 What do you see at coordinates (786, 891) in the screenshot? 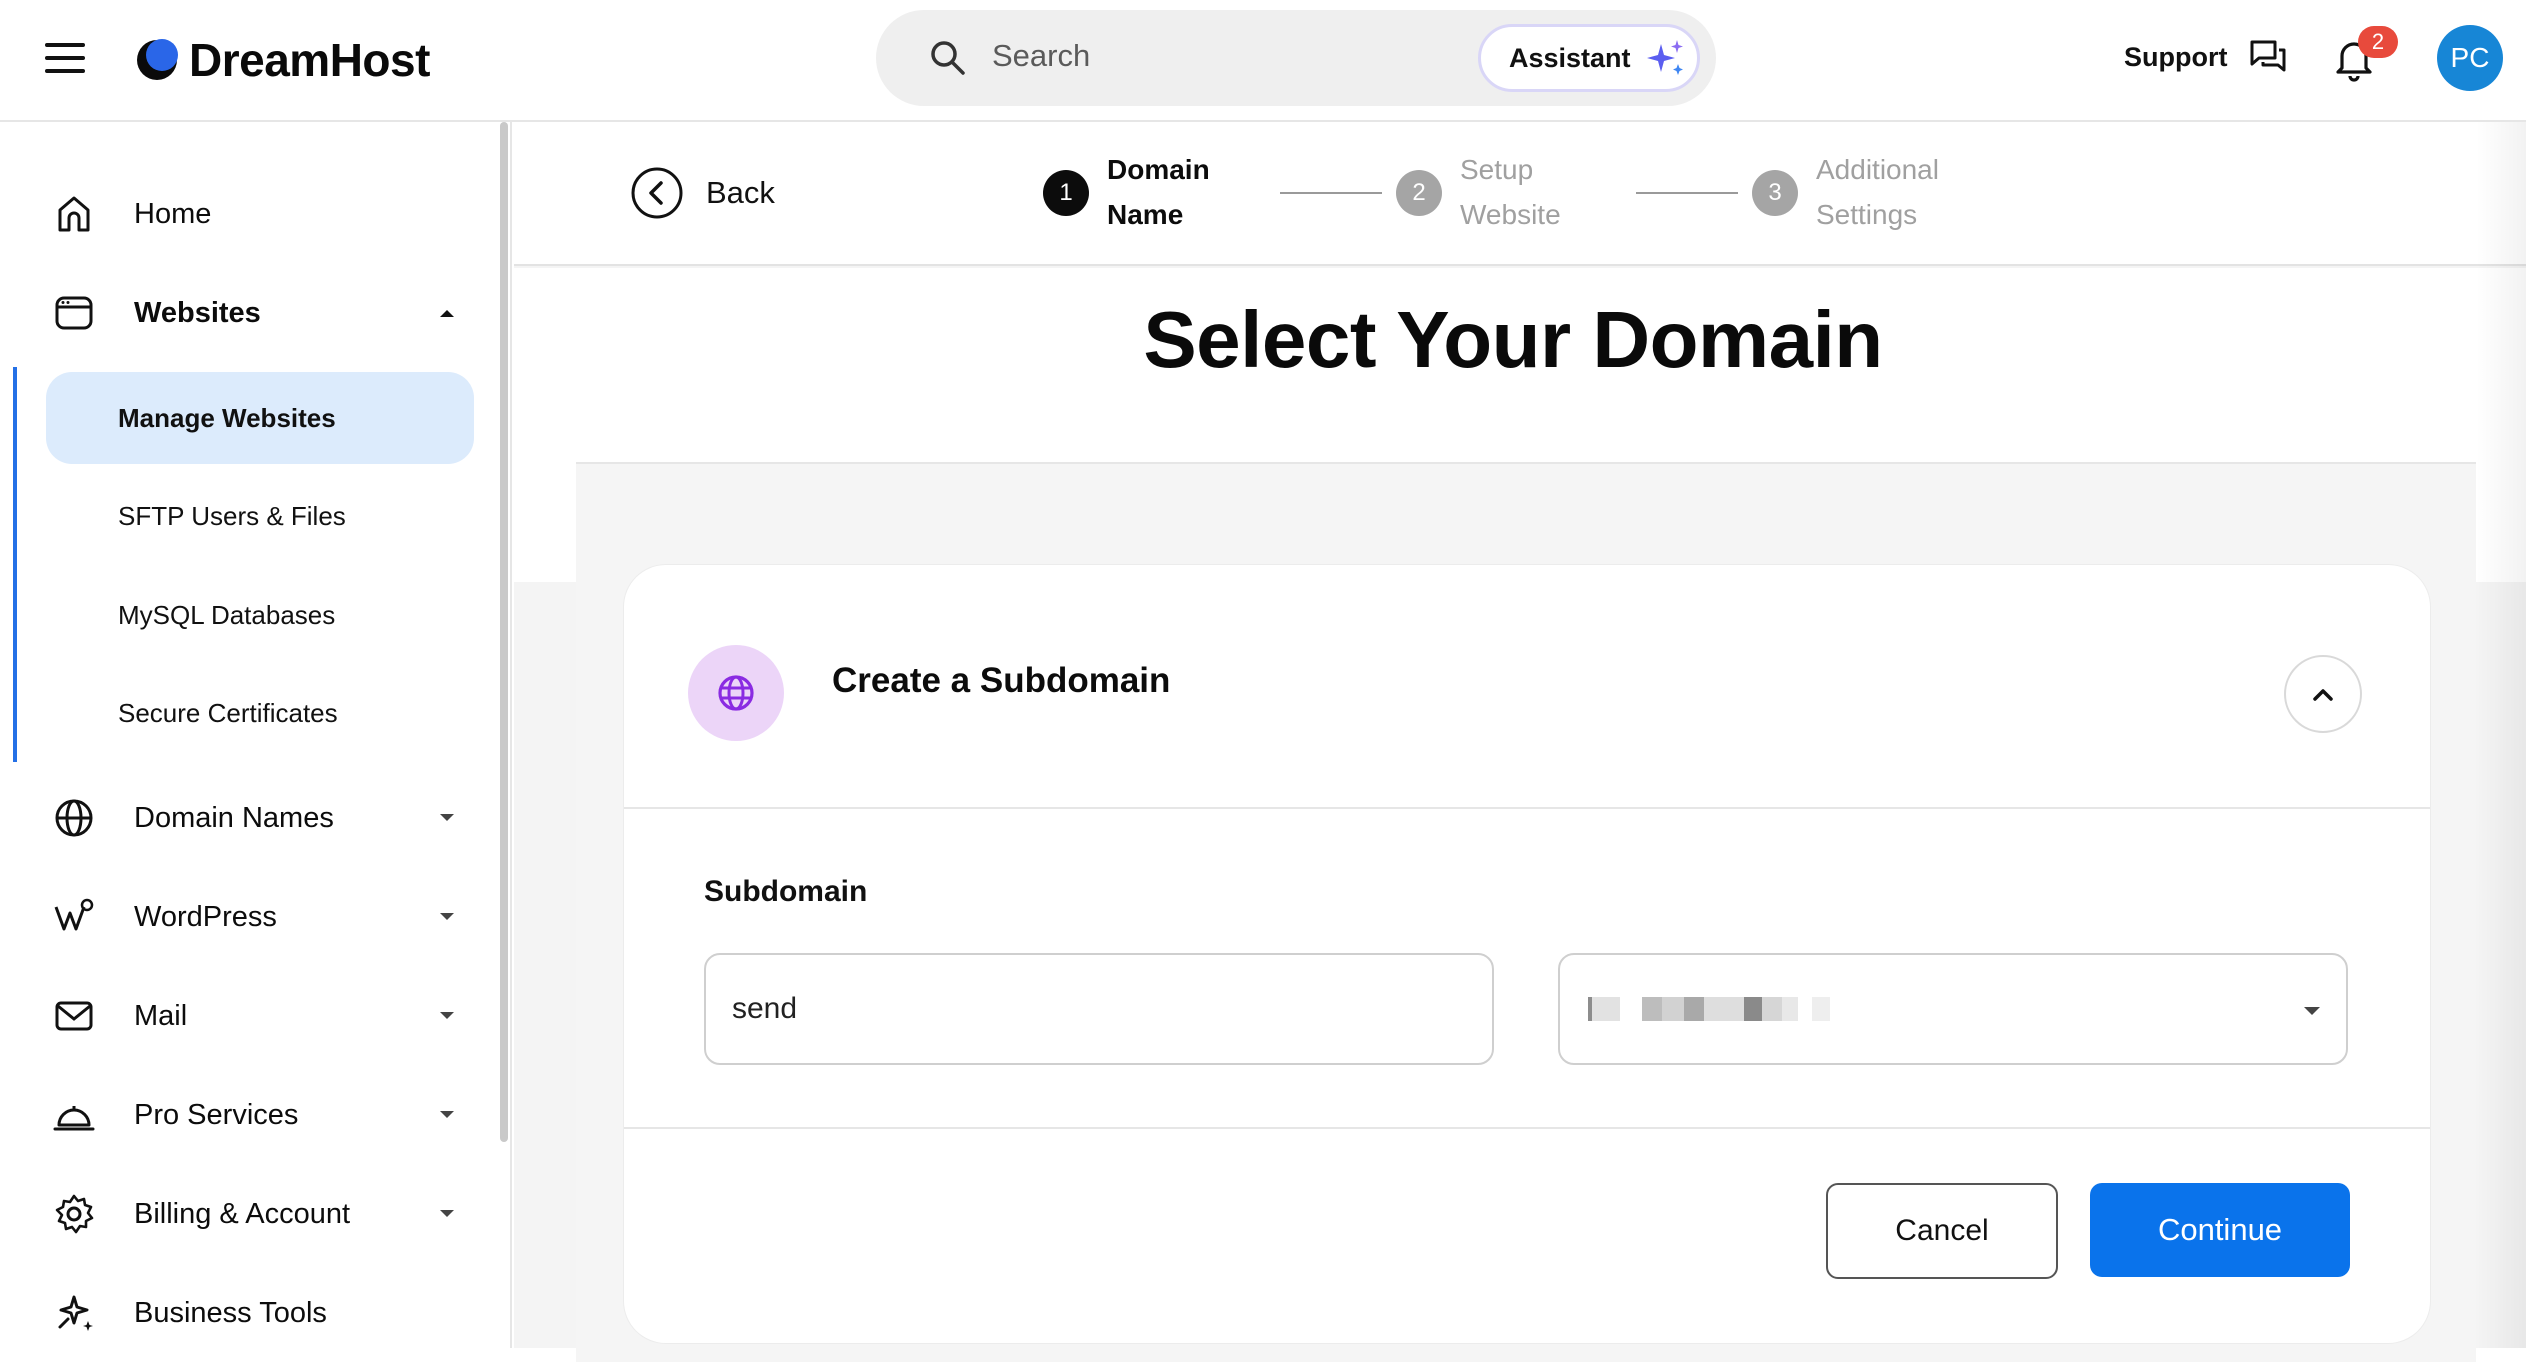
I see `subdomain-label: Subdomain` at bounding box center [786, 891].